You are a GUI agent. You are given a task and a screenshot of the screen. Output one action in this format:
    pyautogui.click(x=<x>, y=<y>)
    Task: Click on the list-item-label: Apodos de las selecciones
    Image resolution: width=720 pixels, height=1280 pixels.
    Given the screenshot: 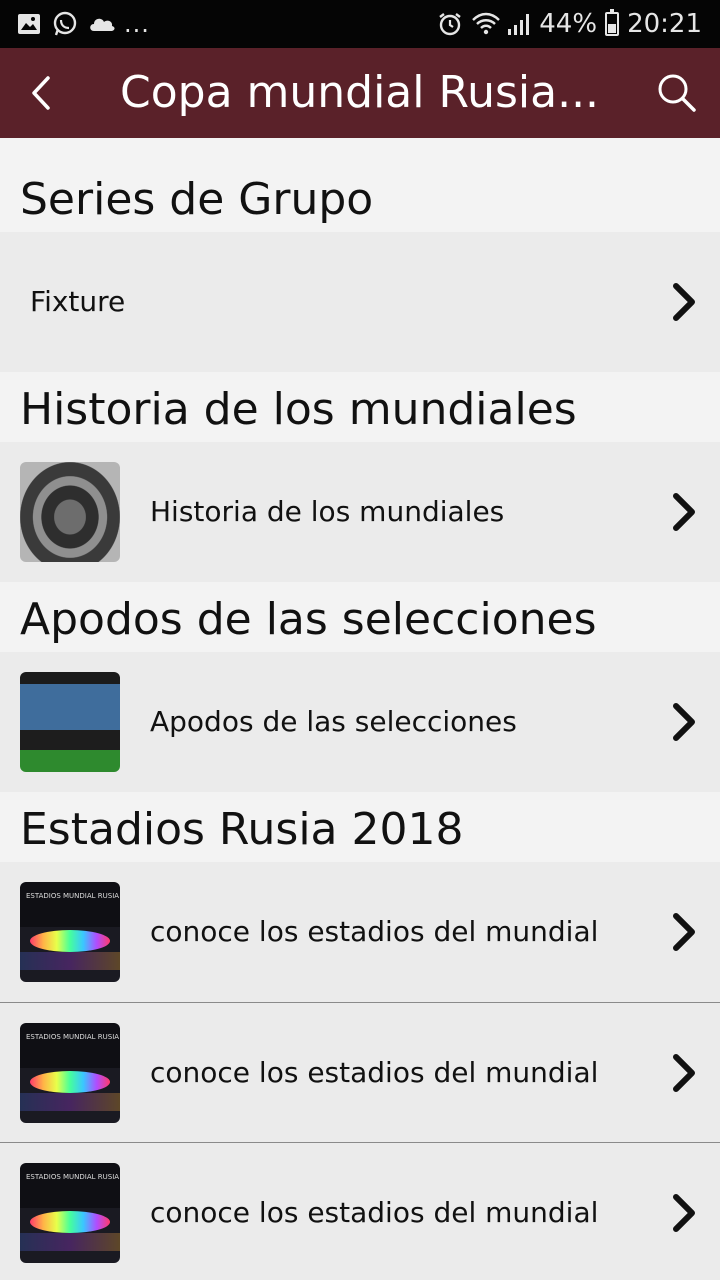 What is the action you would take?
    pyautogui.click(x=333, y=721)
    